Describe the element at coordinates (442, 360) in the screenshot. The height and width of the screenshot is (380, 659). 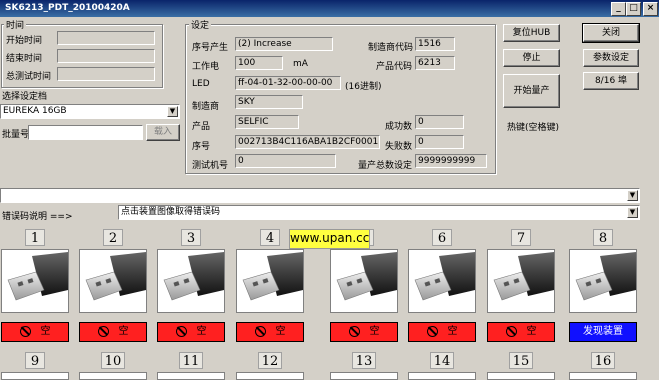
I see `slot-number-14: 14` at that location.